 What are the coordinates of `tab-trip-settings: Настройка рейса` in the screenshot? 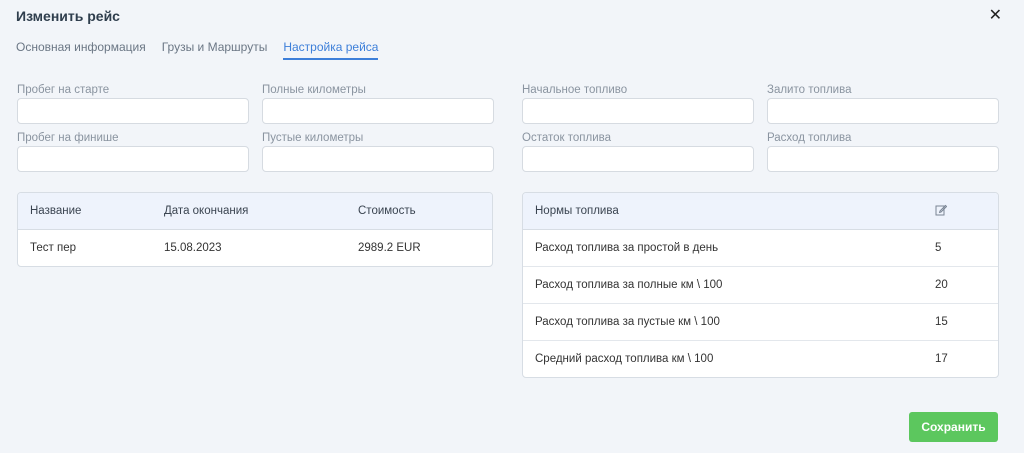 It's located at (331, 50).